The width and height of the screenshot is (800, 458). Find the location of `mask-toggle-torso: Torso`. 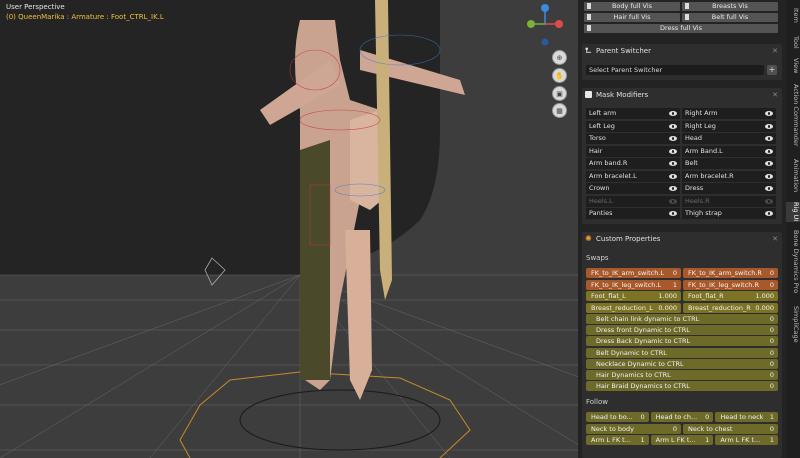

mask-toggle-torso: Torso is located at coordinates (633, 138).